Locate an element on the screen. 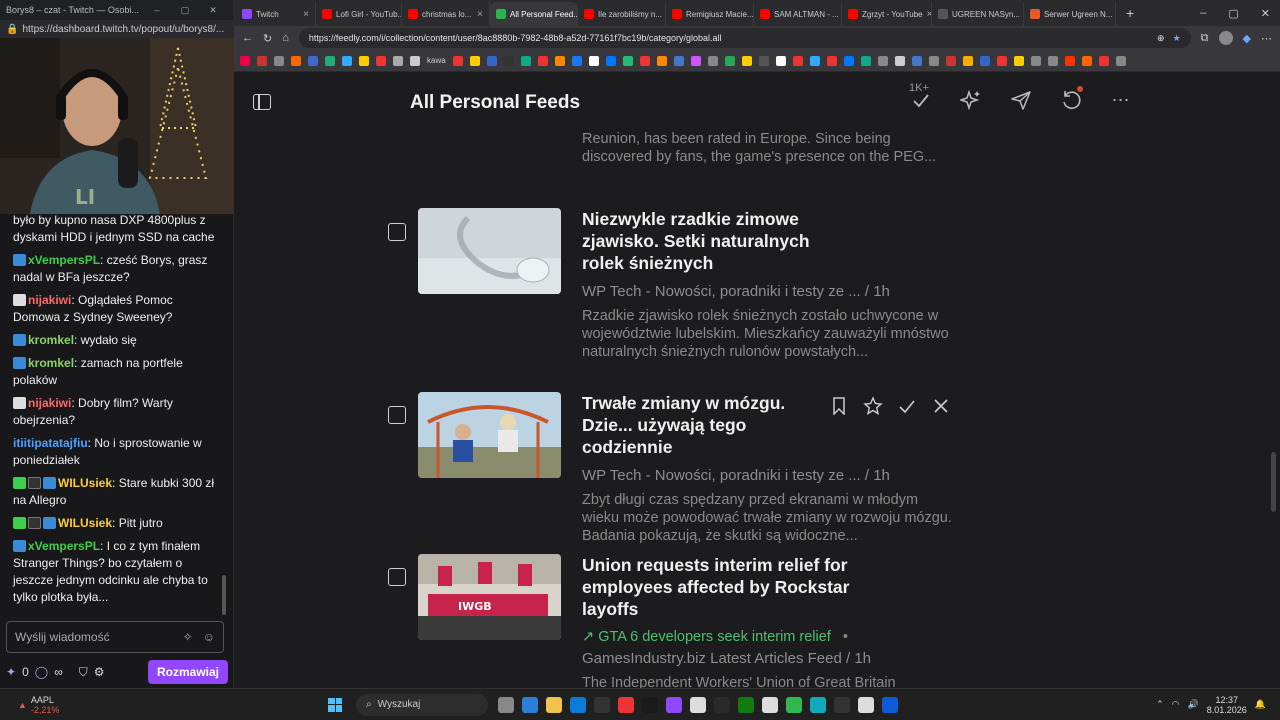 The image size is (1280, 720). ai-assistant-button is located at coordinates (971, 100).